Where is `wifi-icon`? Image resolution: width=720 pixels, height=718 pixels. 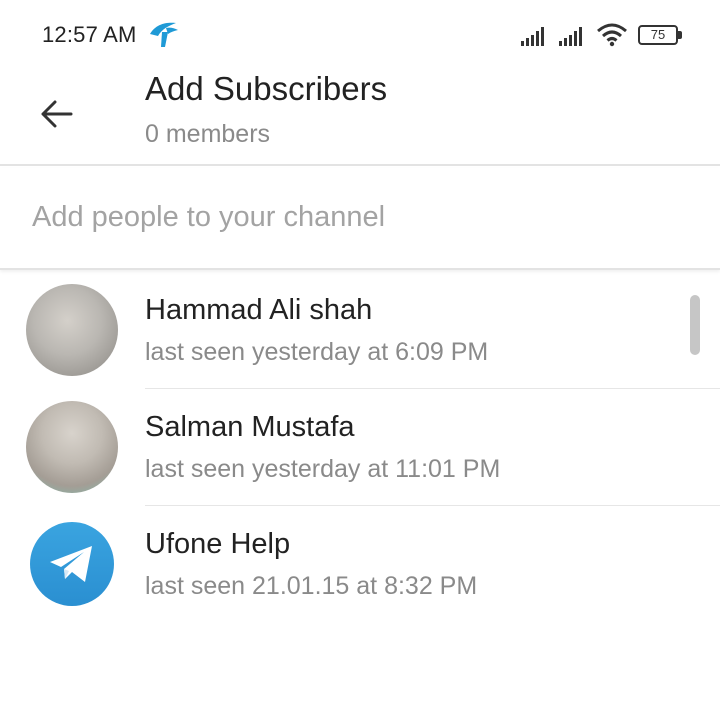
wifi-icon is located at coordinates (612, 35).